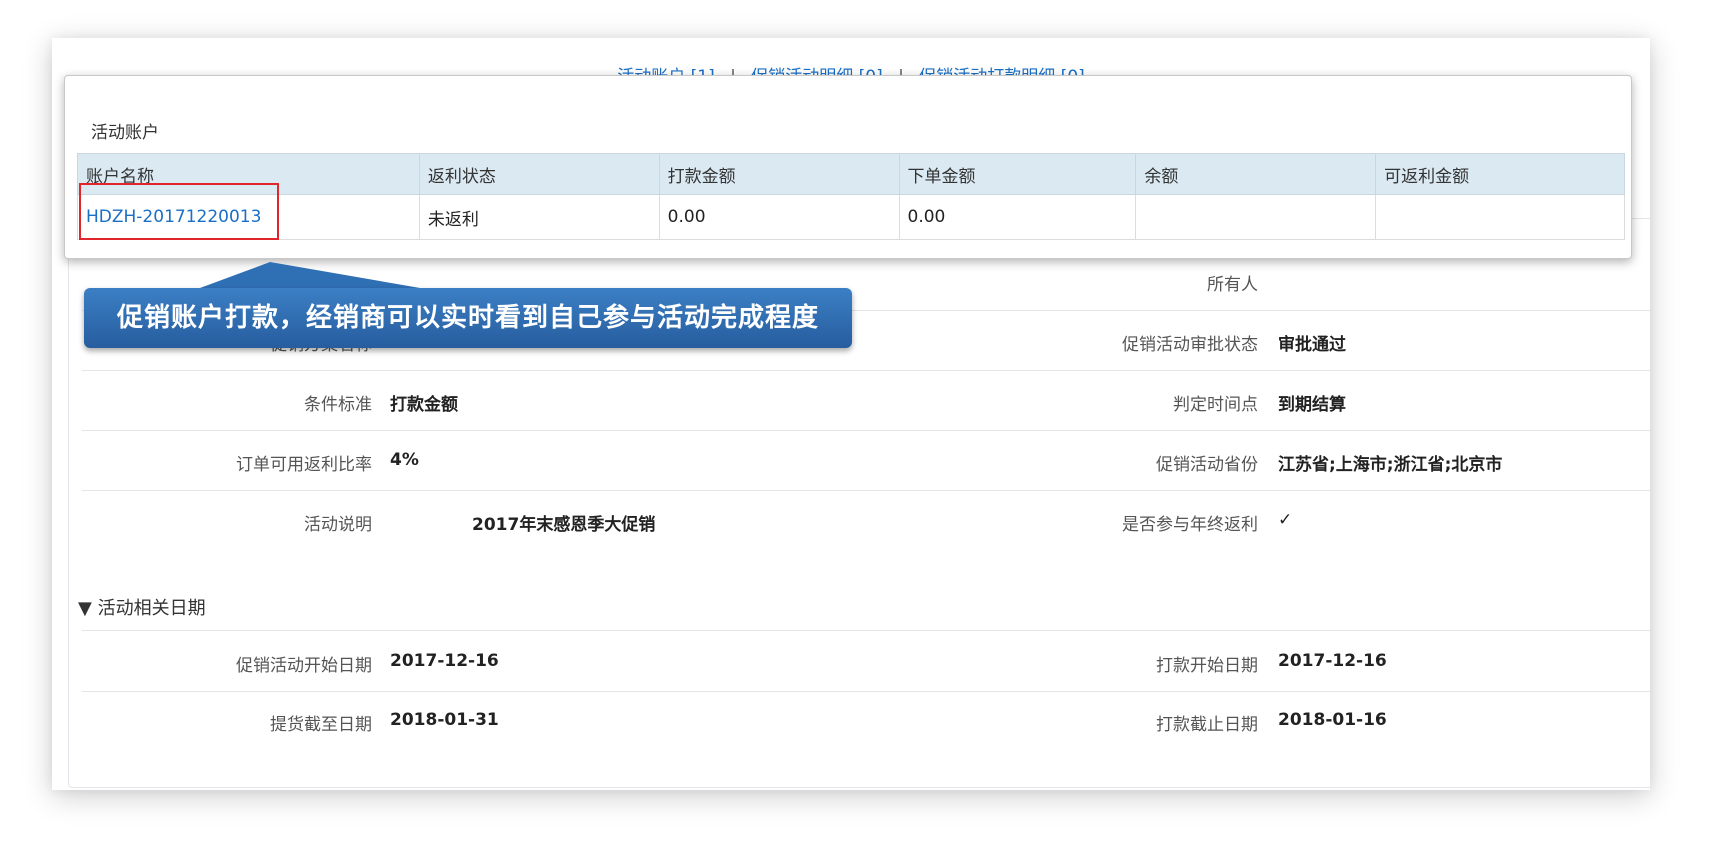 The image size is (1716, 852). What do you see at coordinates (539, 217) in the screenshot?
I see `cell-rebate-status: 未返利` at bounding box center [539, 217].